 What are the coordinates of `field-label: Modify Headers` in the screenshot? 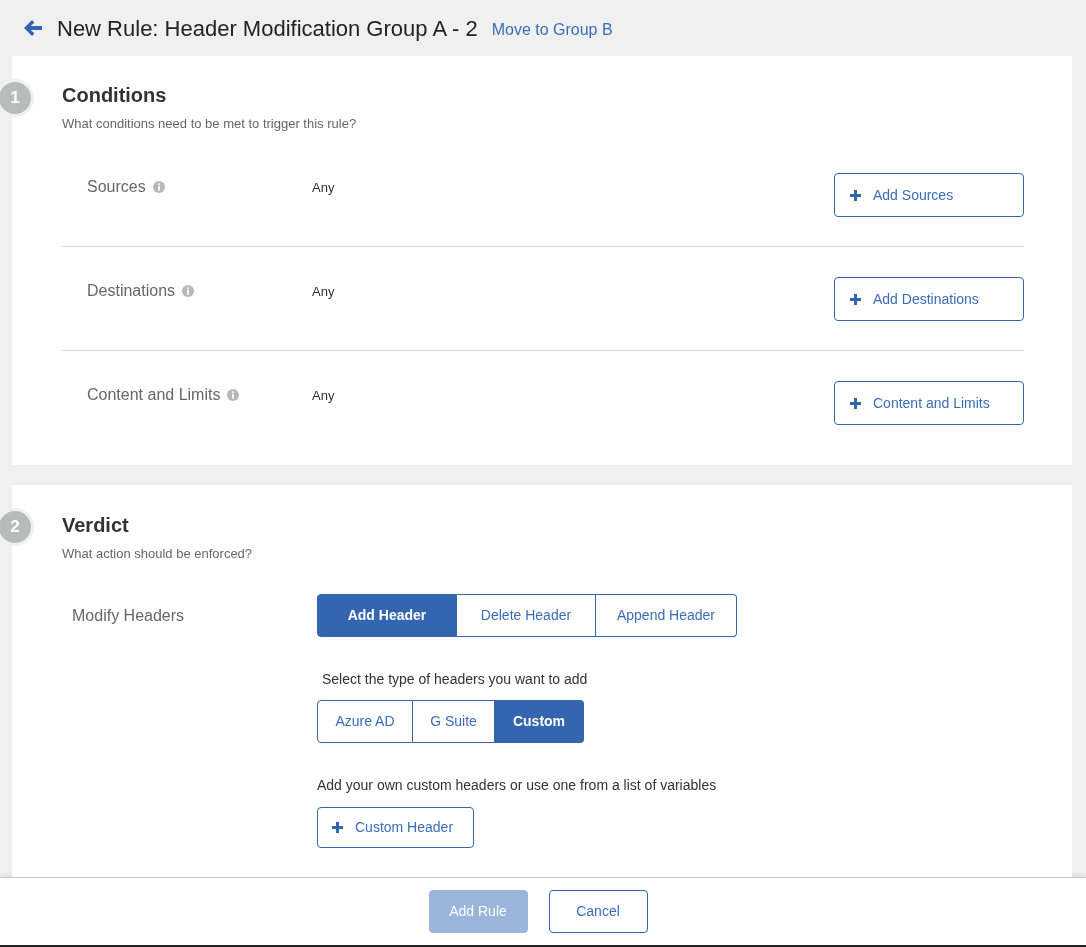 It's located at (129, 616).